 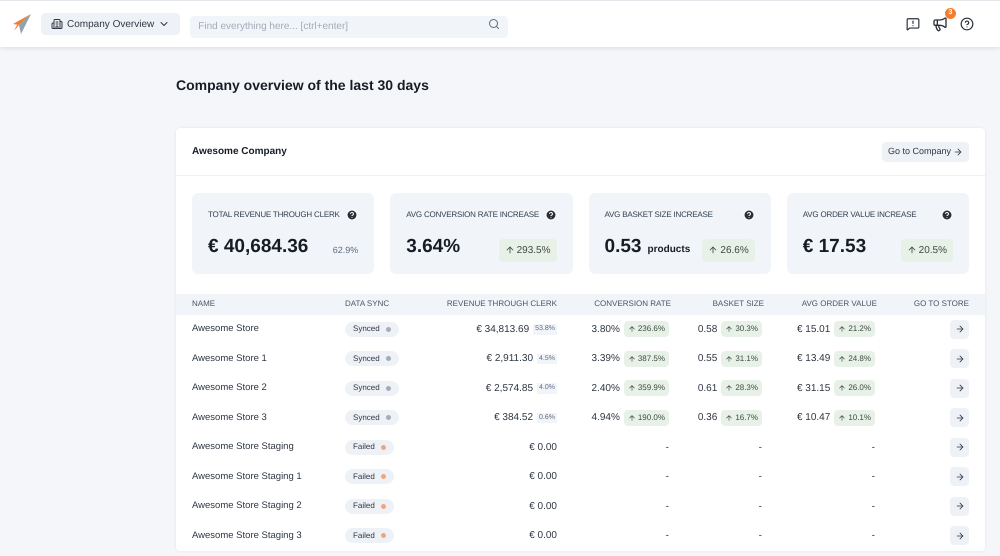 I want to click on metric-value: 4.94%, so click(x=606, y=418).